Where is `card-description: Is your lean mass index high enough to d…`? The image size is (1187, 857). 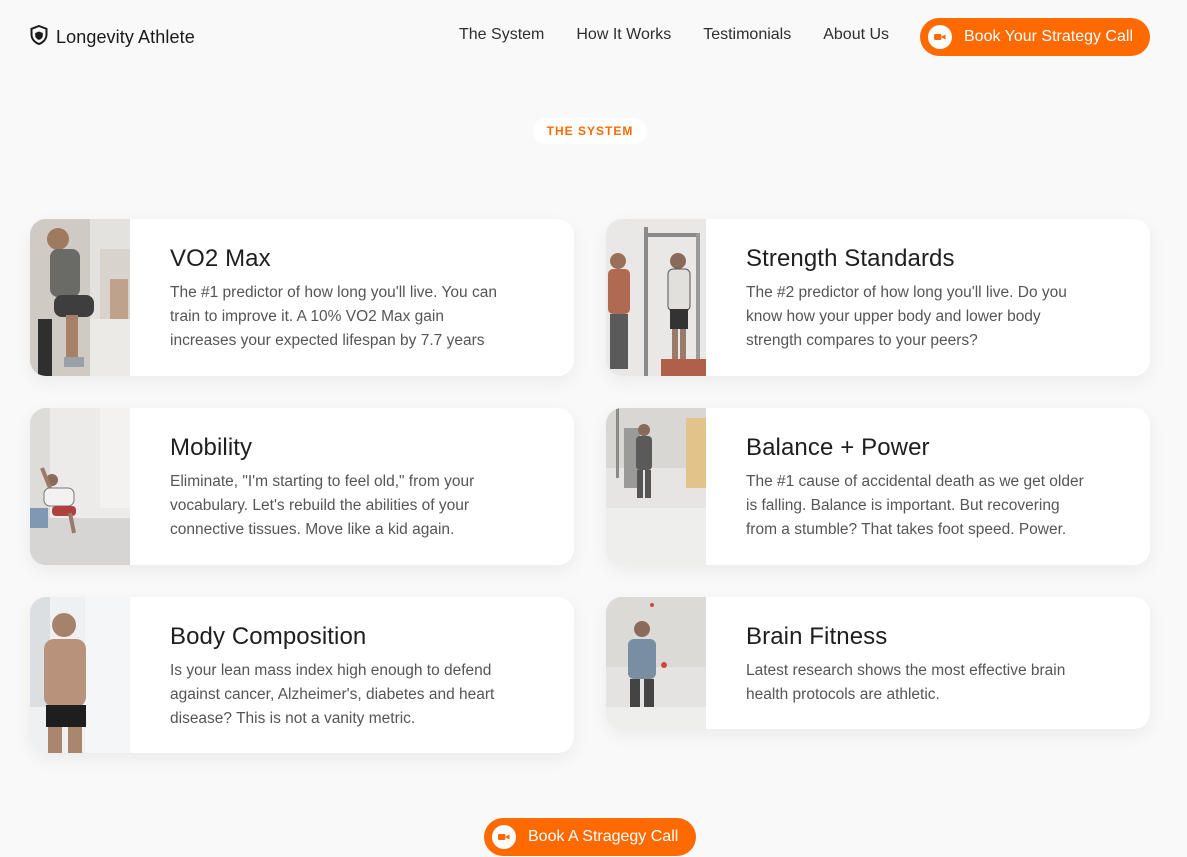
card-description: Is your lean mass index high enough to d… is located at coordinates (332, 694).